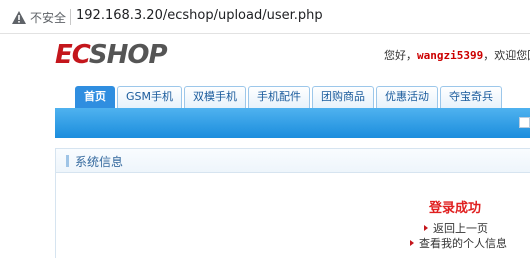 The image size is (530, 258). I want to click on profile-link-label: 查看我的个人信息, so click(463, 243).